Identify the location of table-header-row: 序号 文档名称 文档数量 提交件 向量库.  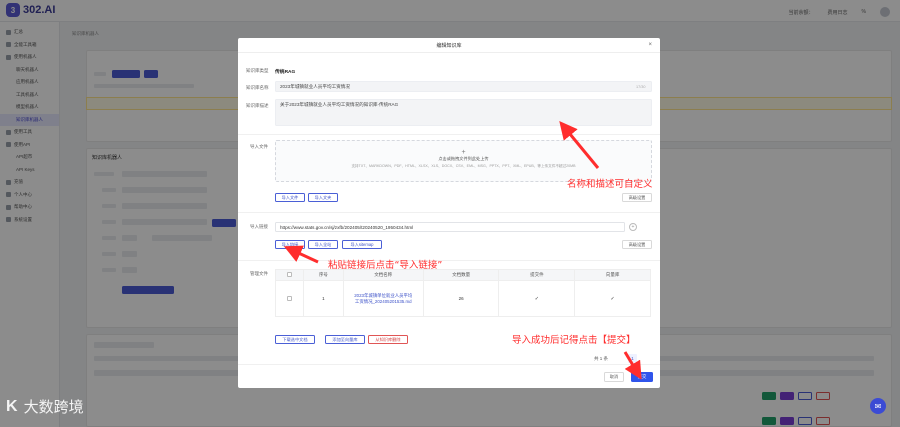
(463, 275).